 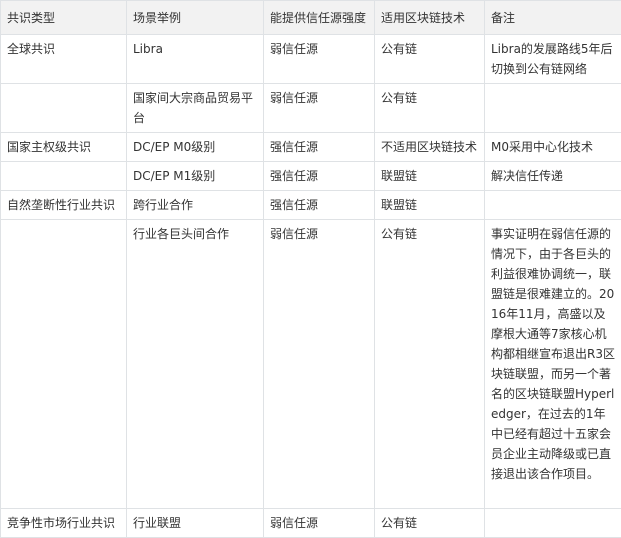 I want to click on table-header-row: 共识类型 场景举例 能提供信任源强度 适用区块链技术 备注, so click(x=310, y=17).